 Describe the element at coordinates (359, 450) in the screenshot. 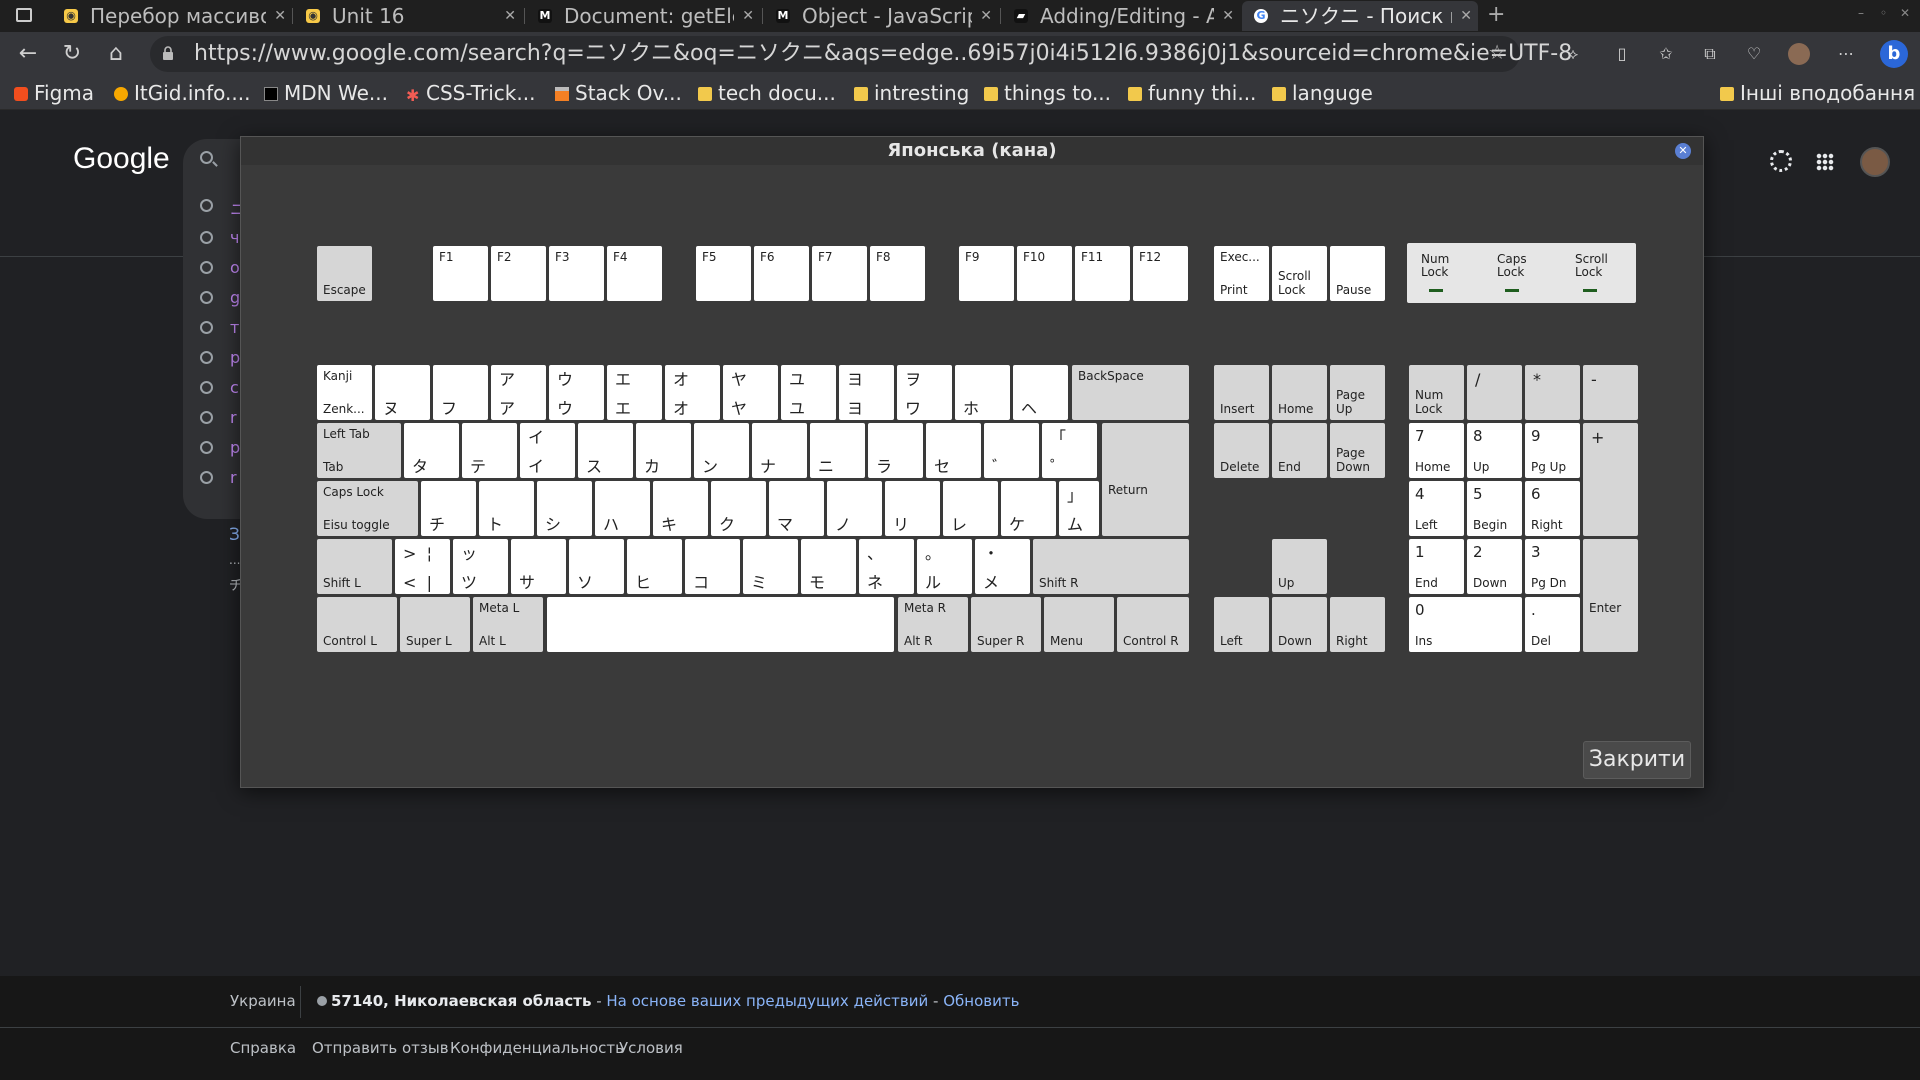

I see `key-tab: Left Tab Tab` at that location.